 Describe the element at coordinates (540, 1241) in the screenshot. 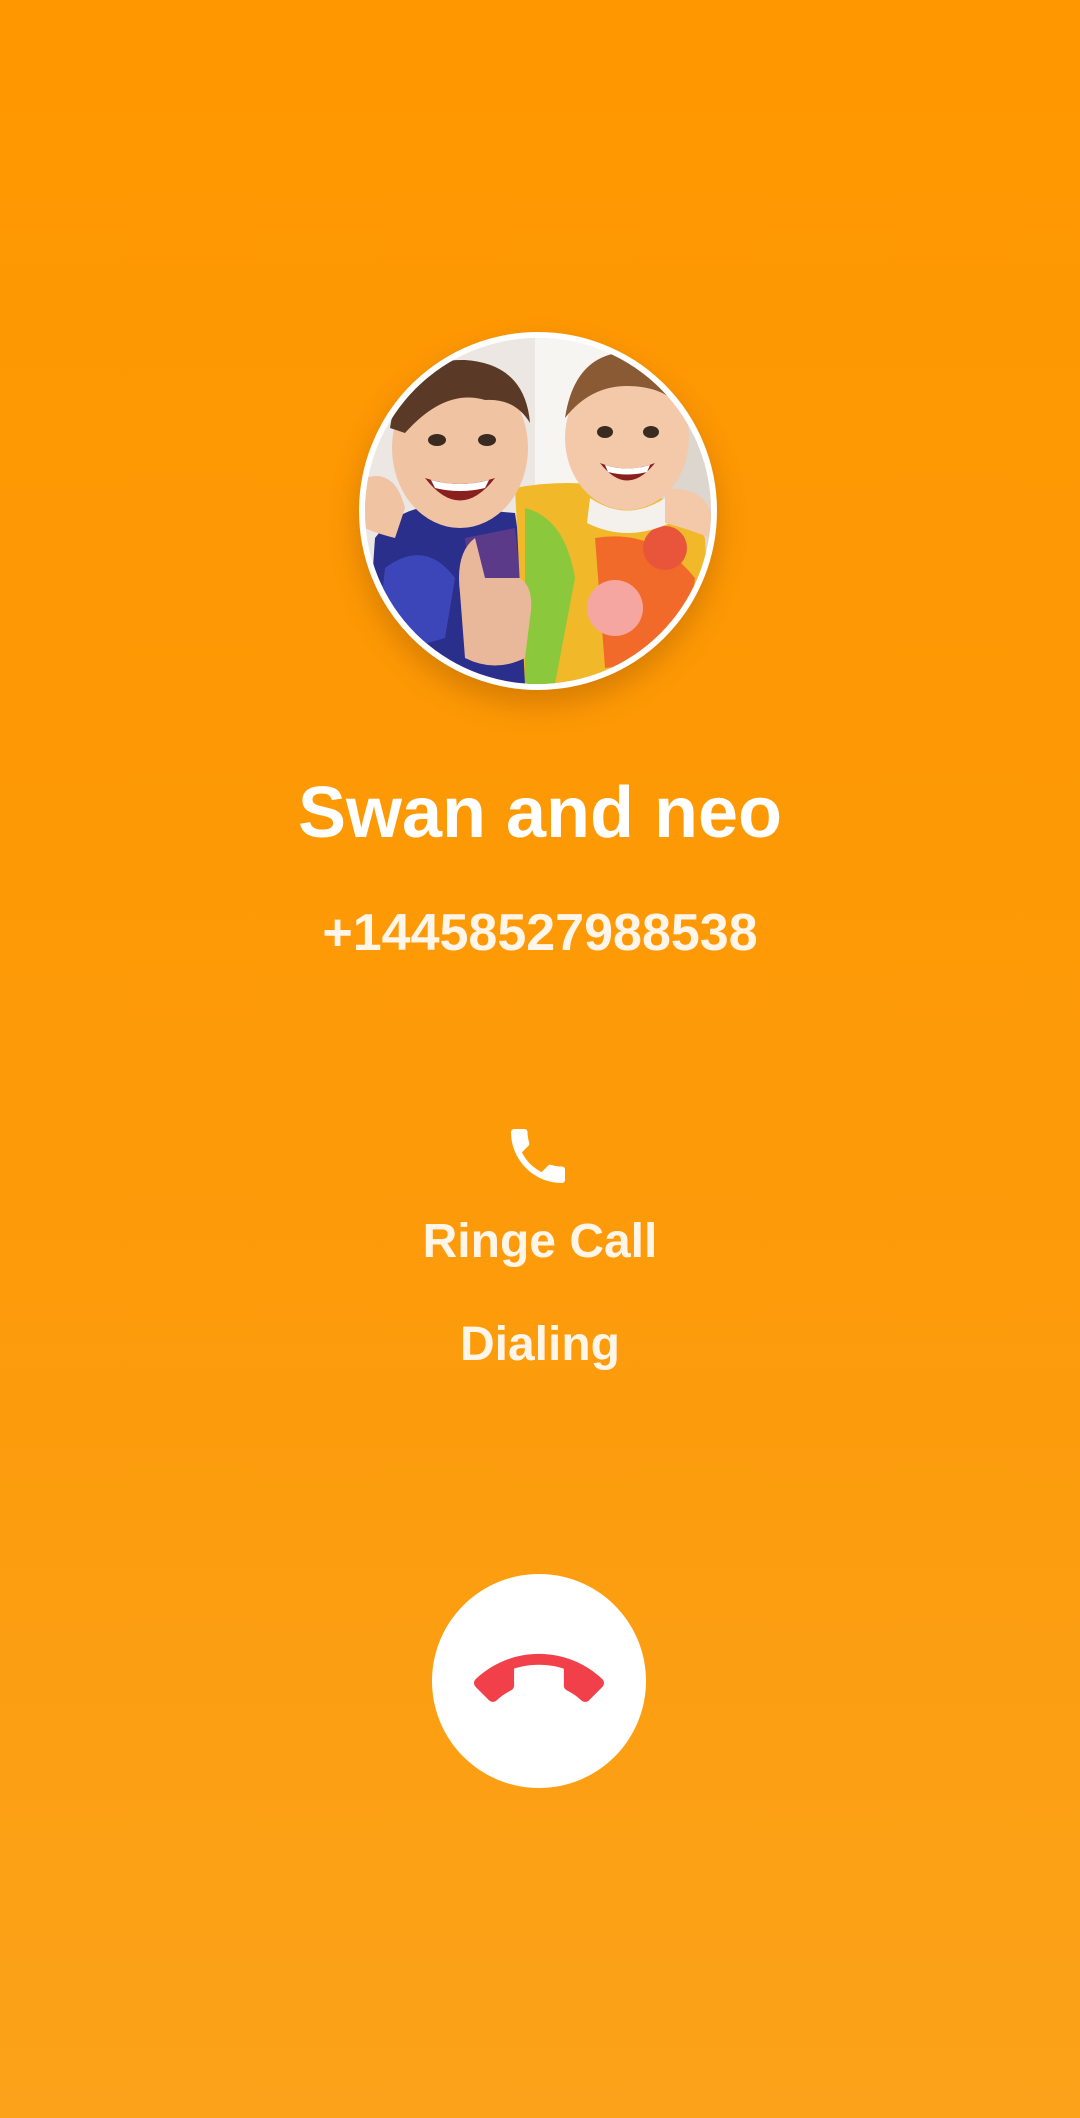

I see `call-type-label: Ringe Call` at that location.